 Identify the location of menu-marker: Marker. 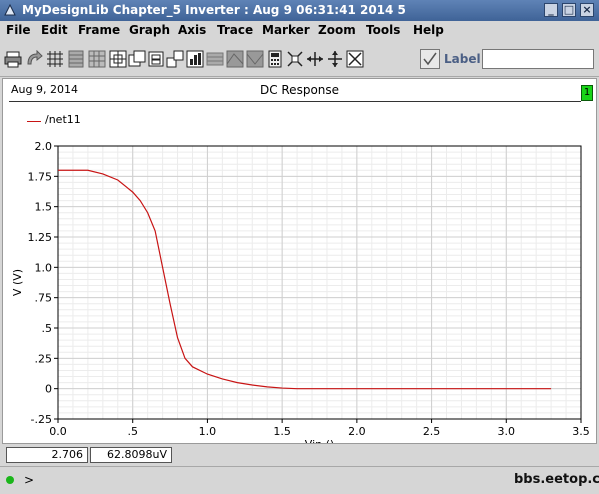
(286, 30).